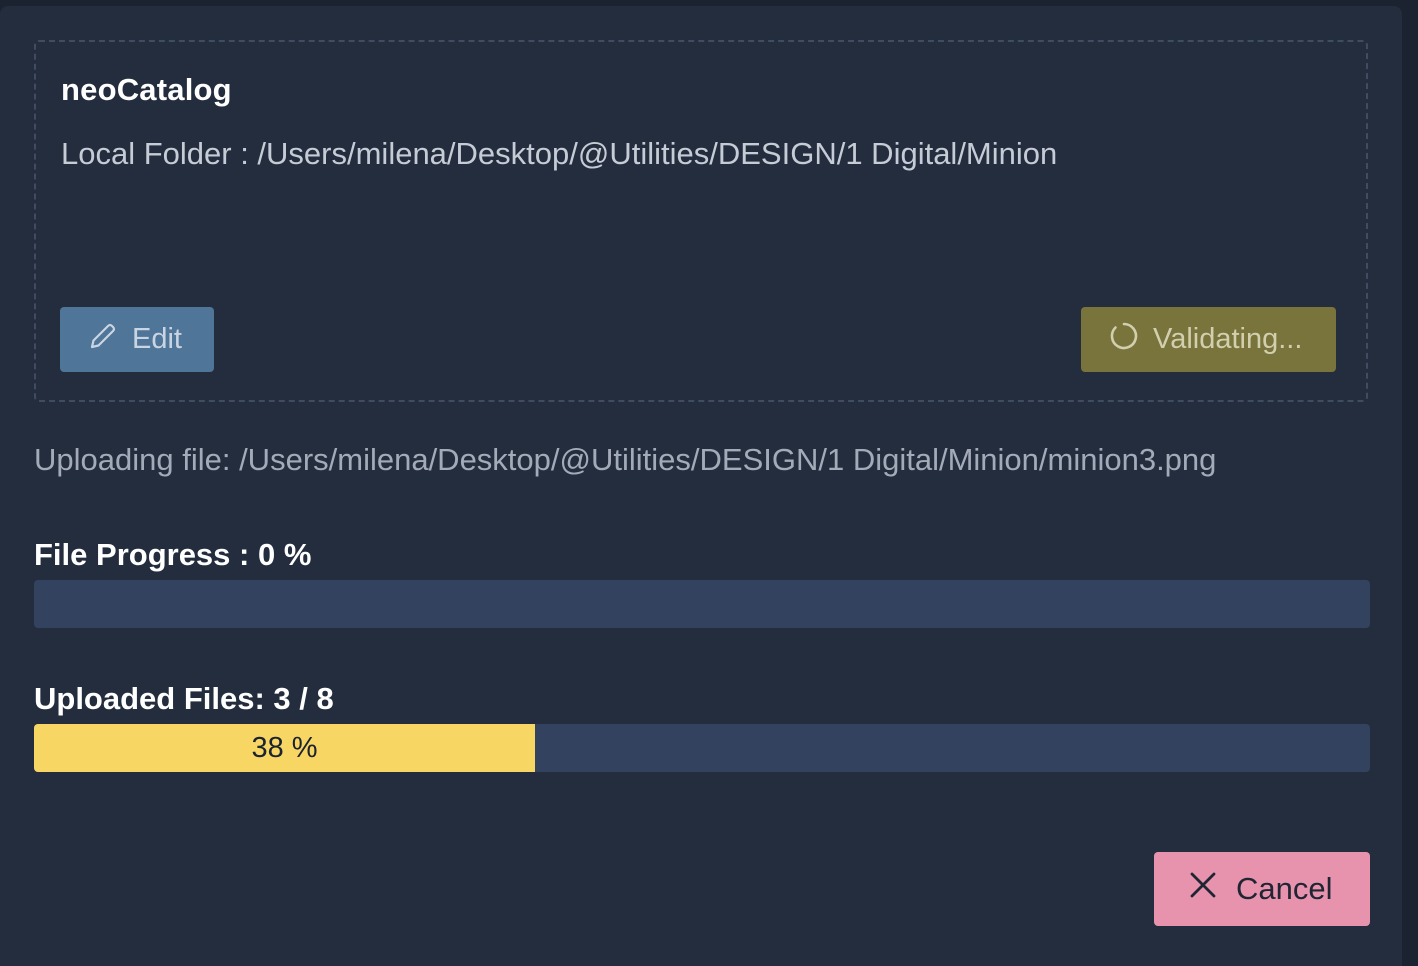  I want to click on file-progress-bar, so click(702, 604).